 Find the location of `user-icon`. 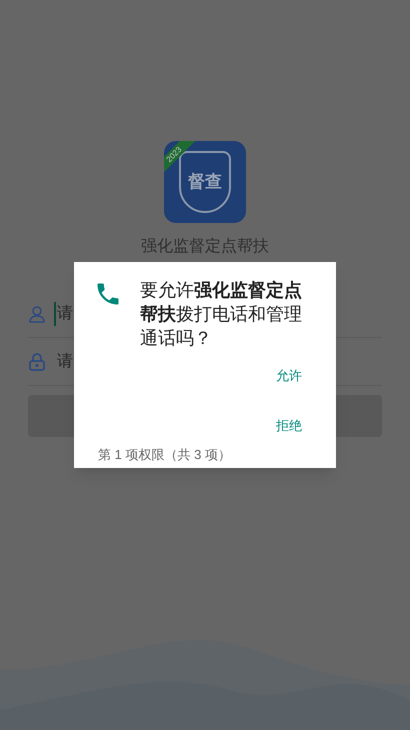

user-icon is located at coordinates (37, 313).